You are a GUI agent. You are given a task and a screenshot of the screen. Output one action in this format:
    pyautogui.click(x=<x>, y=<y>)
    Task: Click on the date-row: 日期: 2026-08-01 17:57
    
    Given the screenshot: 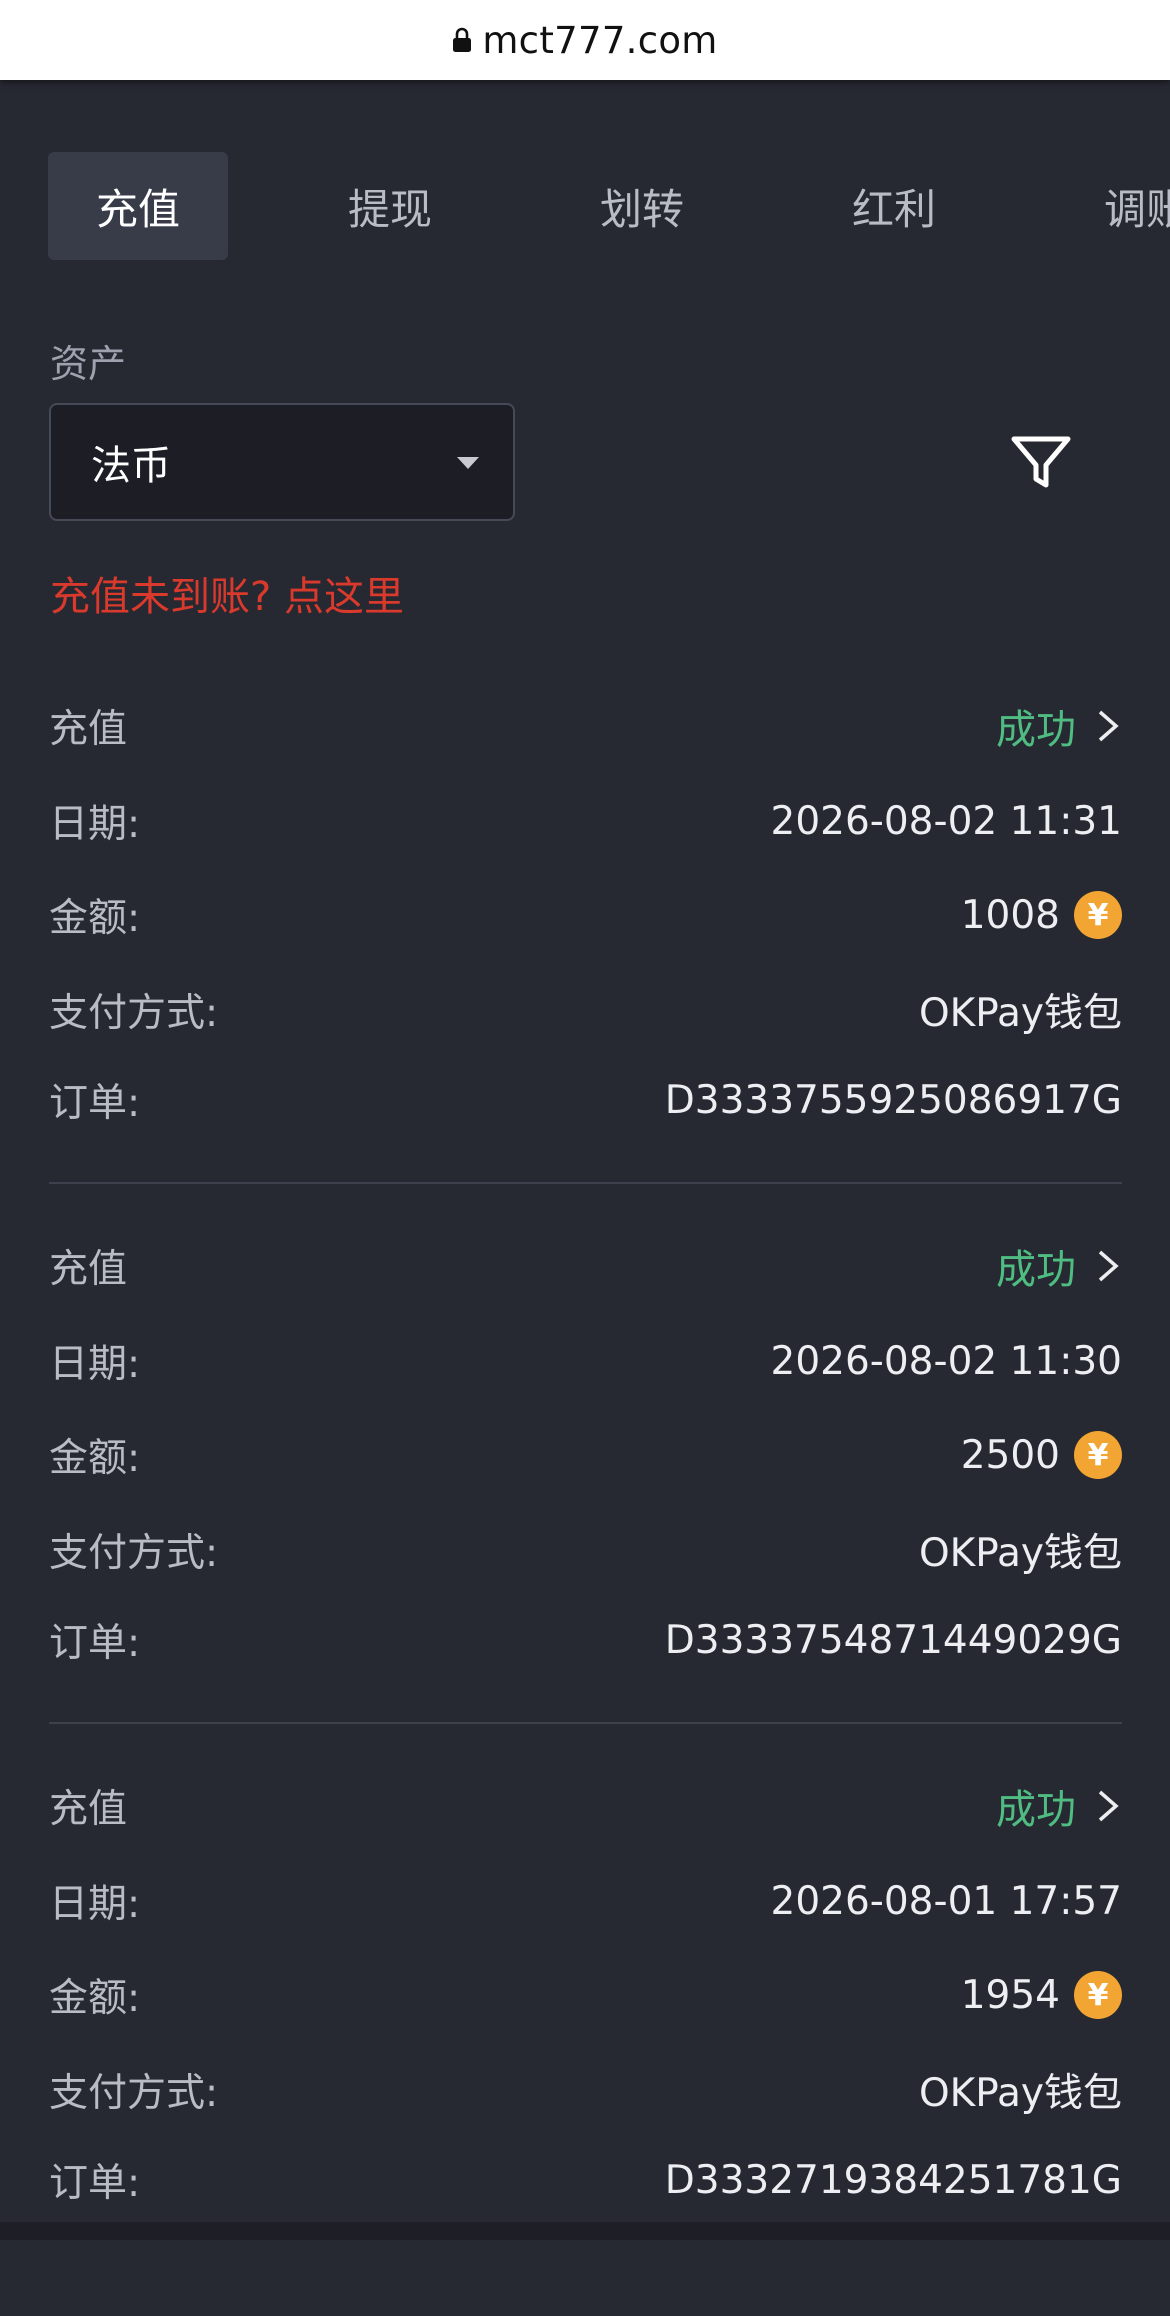 What is the action you would take?
    pyautogui.click(x=585, y=1901)
    